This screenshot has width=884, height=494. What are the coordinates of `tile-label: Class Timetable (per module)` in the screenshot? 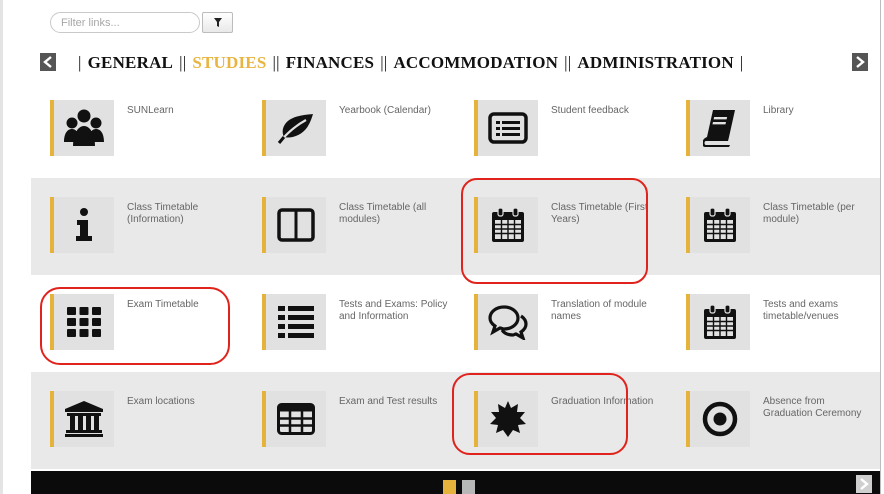 It's located at (809, 213).